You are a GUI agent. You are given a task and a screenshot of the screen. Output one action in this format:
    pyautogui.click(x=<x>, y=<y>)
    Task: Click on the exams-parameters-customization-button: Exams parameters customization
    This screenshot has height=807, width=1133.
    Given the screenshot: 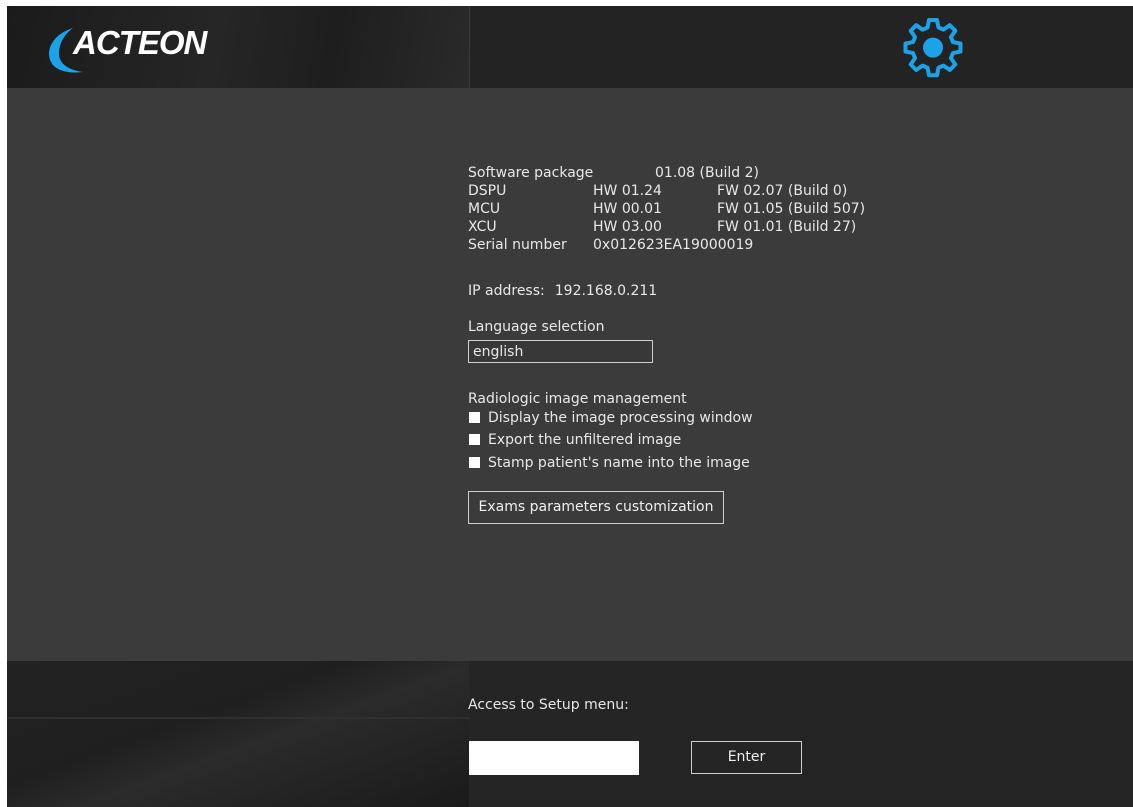 What is the action you would take?
    pyautogui.click(x=596, y=507)
    